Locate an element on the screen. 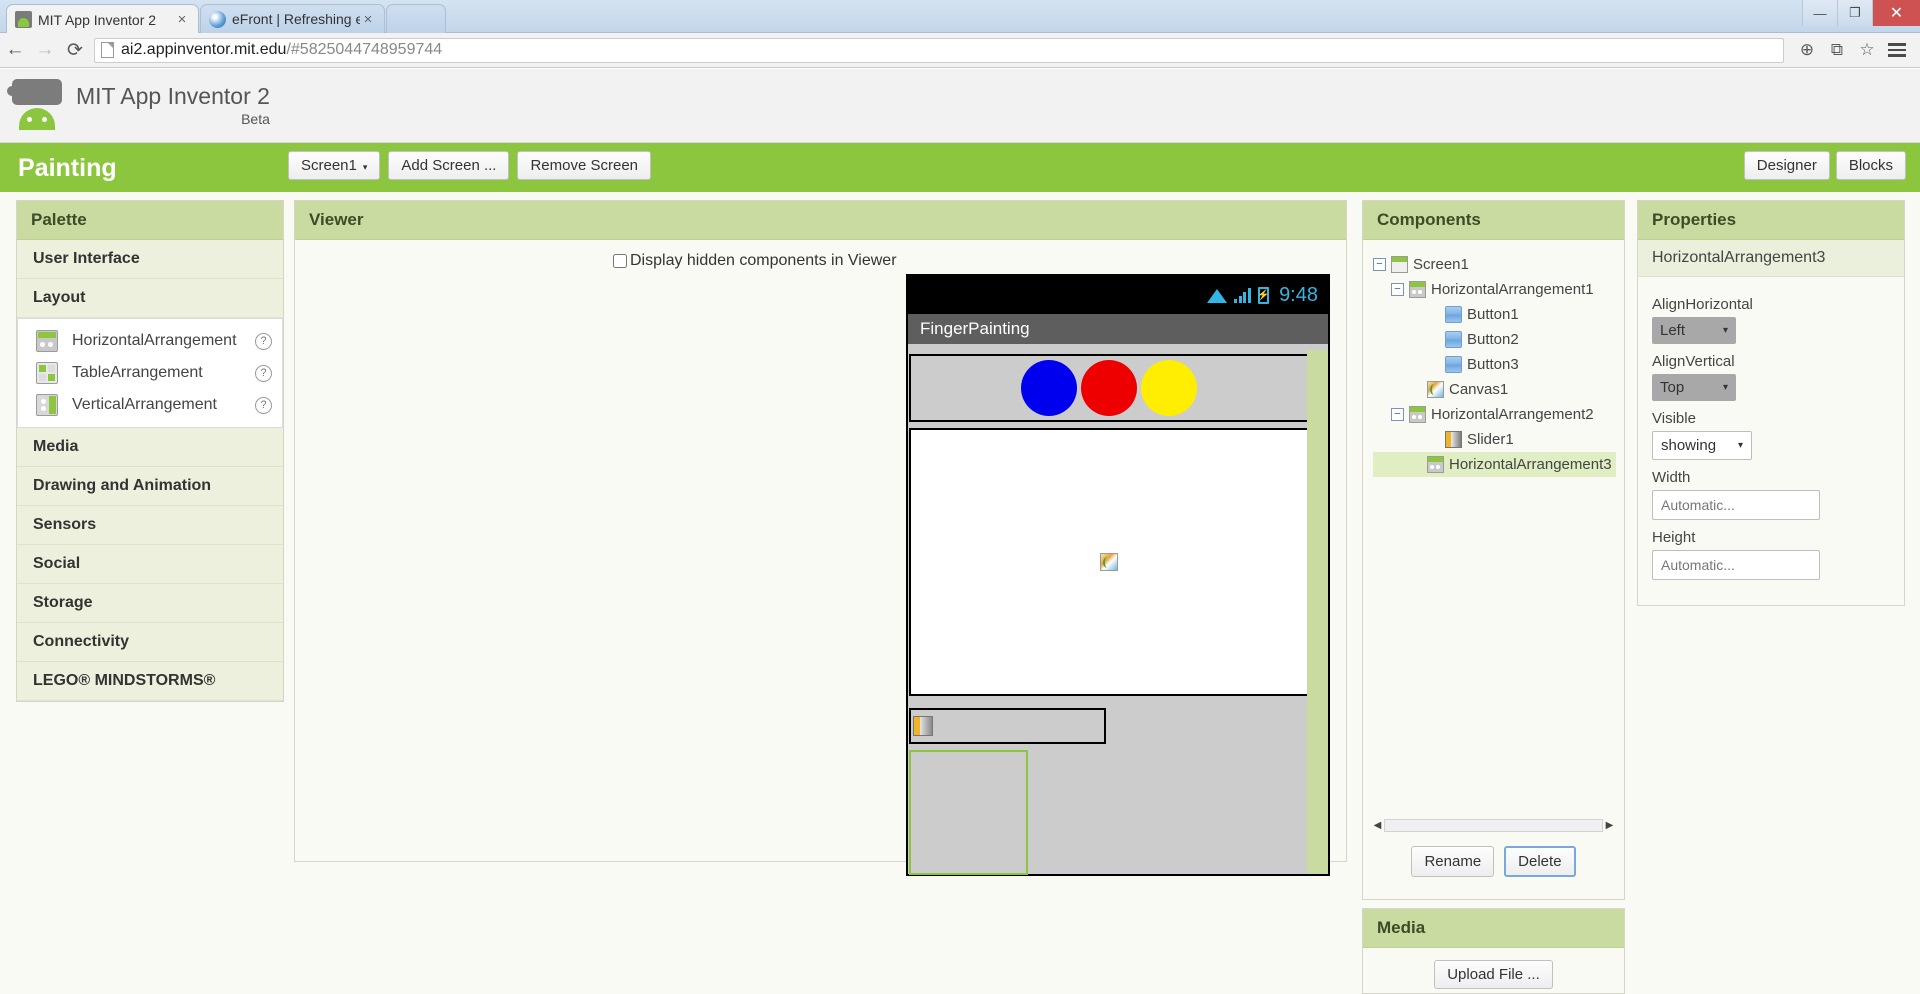 The width and height of the screenshot is (1920, 994). page-info-icon is located at coordinates (107, 50).